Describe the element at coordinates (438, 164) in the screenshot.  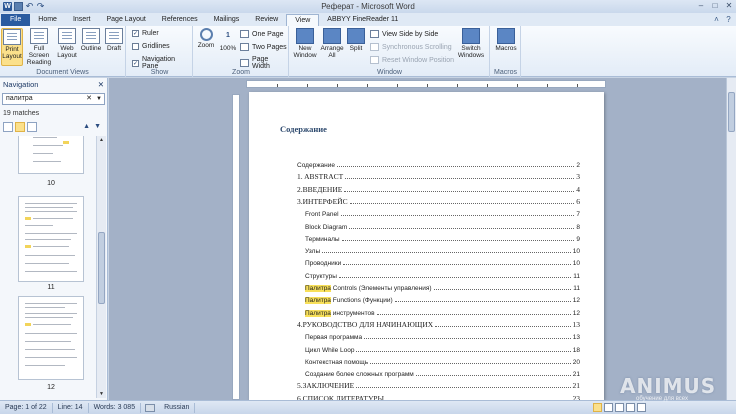
I see `toc-entry: Содержание 2` at that location.